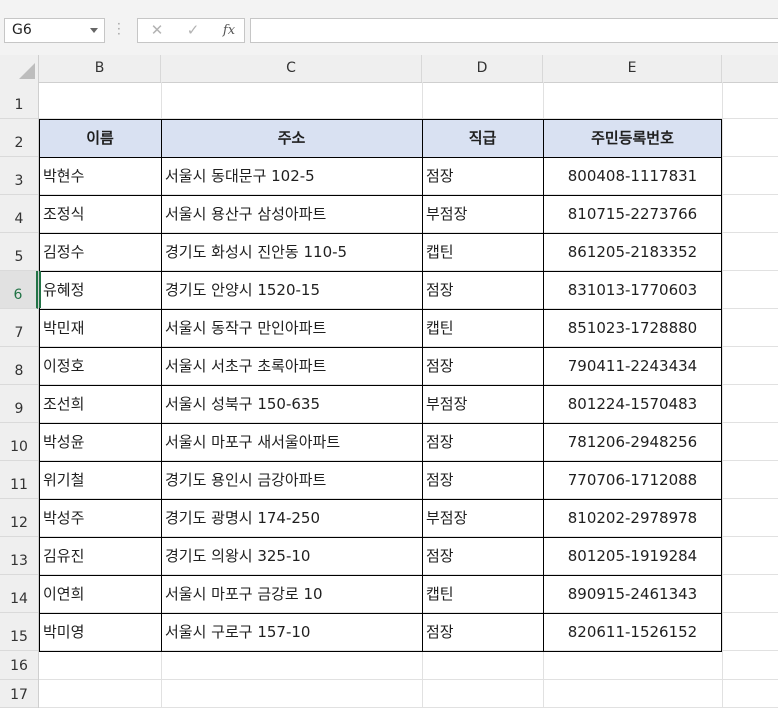  What do you see at coordinates (750, 68) in the screenshot?
I see `column-header-f` at bounding box center [750, 68].